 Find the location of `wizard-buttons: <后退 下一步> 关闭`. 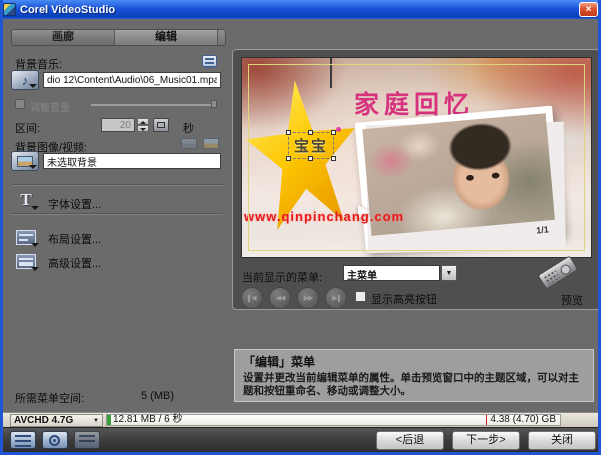

wizard-buttons: <后退 下一步> 关闭 is located at coordinates (486, 440).